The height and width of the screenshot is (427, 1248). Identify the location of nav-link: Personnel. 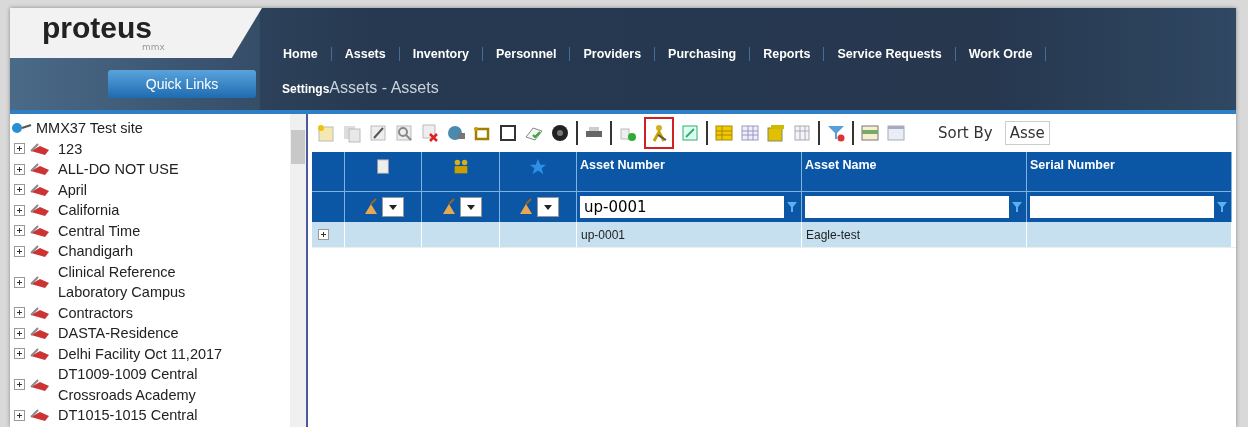
(527, 54).